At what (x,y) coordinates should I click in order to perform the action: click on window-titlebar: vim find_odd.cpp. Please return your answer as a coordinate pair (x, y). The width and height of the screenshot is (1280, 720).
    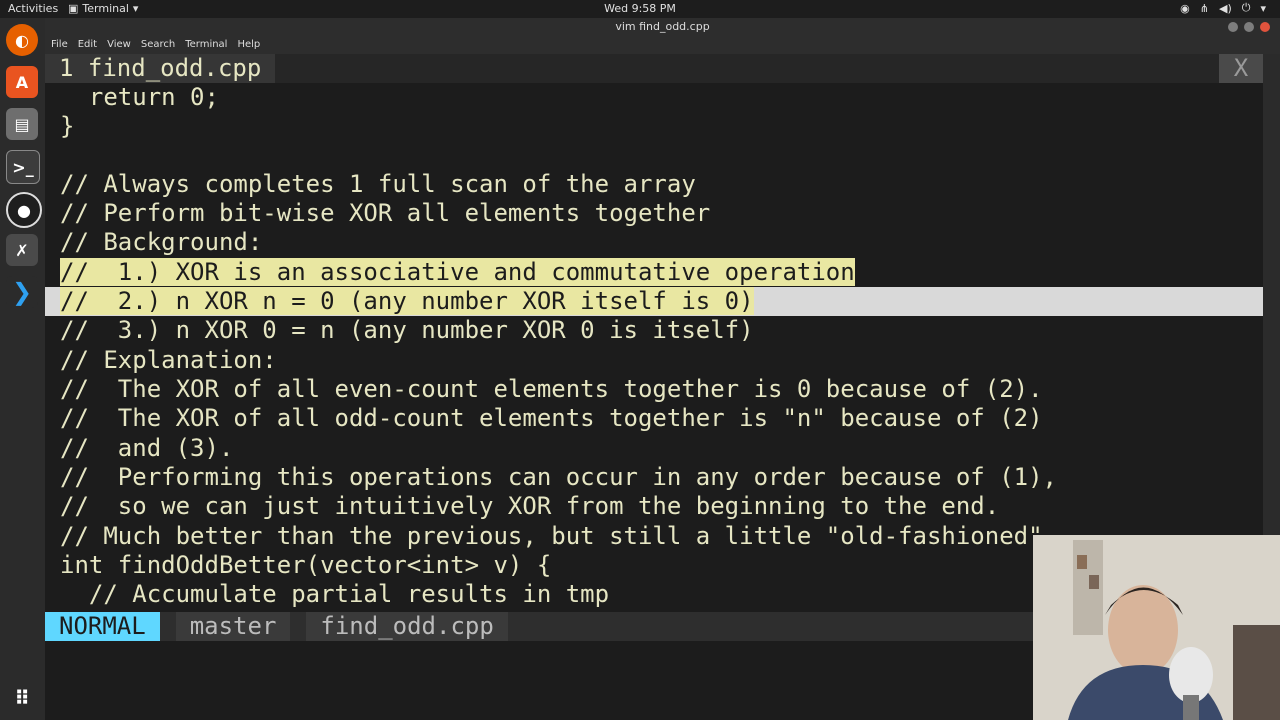
    Looking at the image, I should click on (662, 27).